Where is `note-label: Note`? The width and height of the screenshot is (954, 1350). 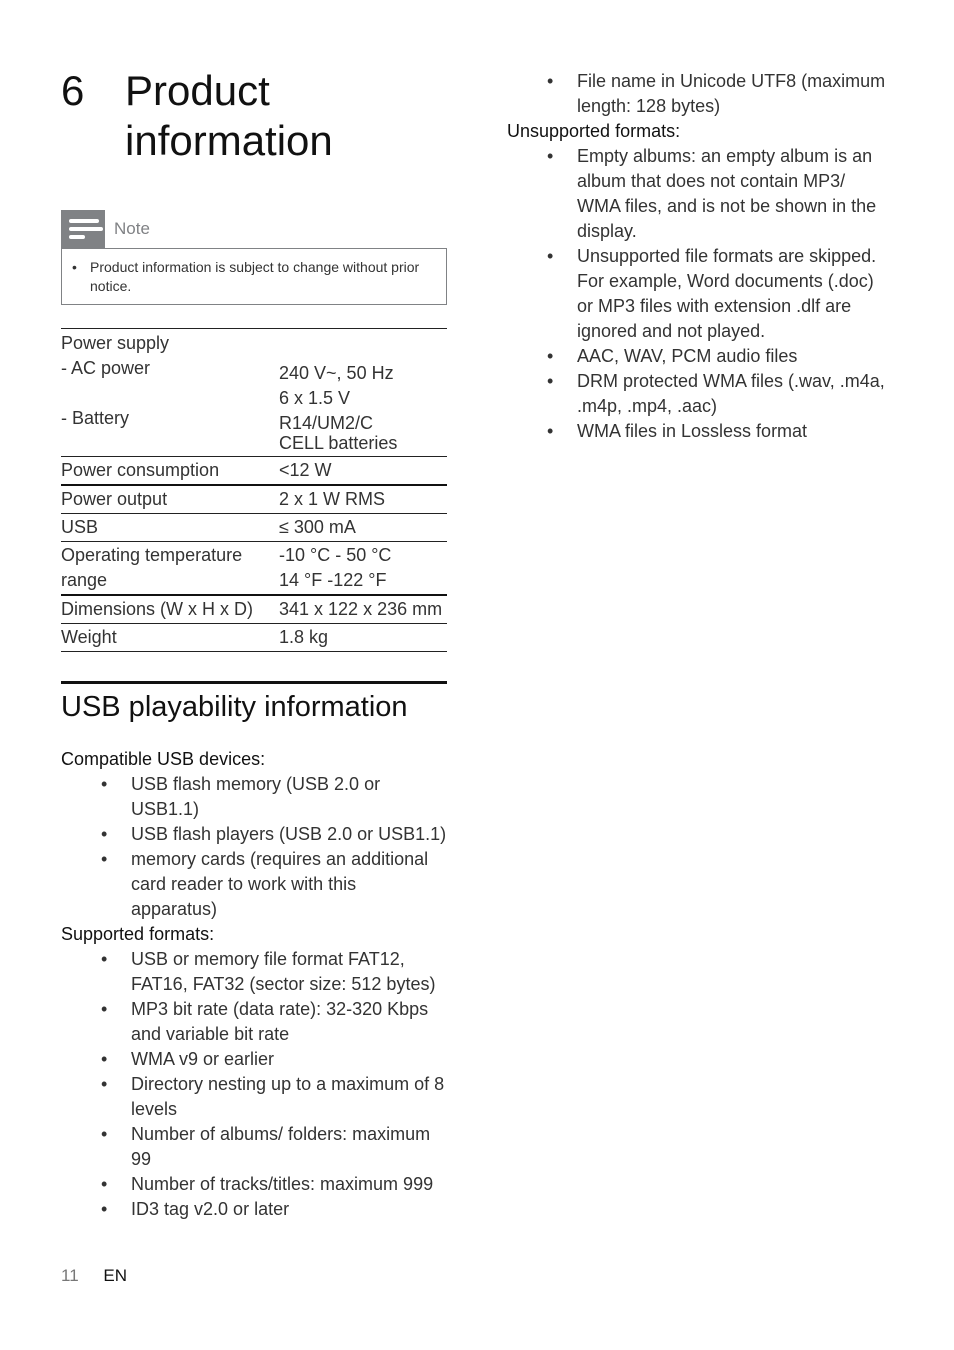
note-label: Note is located at coordinates (132, 228).